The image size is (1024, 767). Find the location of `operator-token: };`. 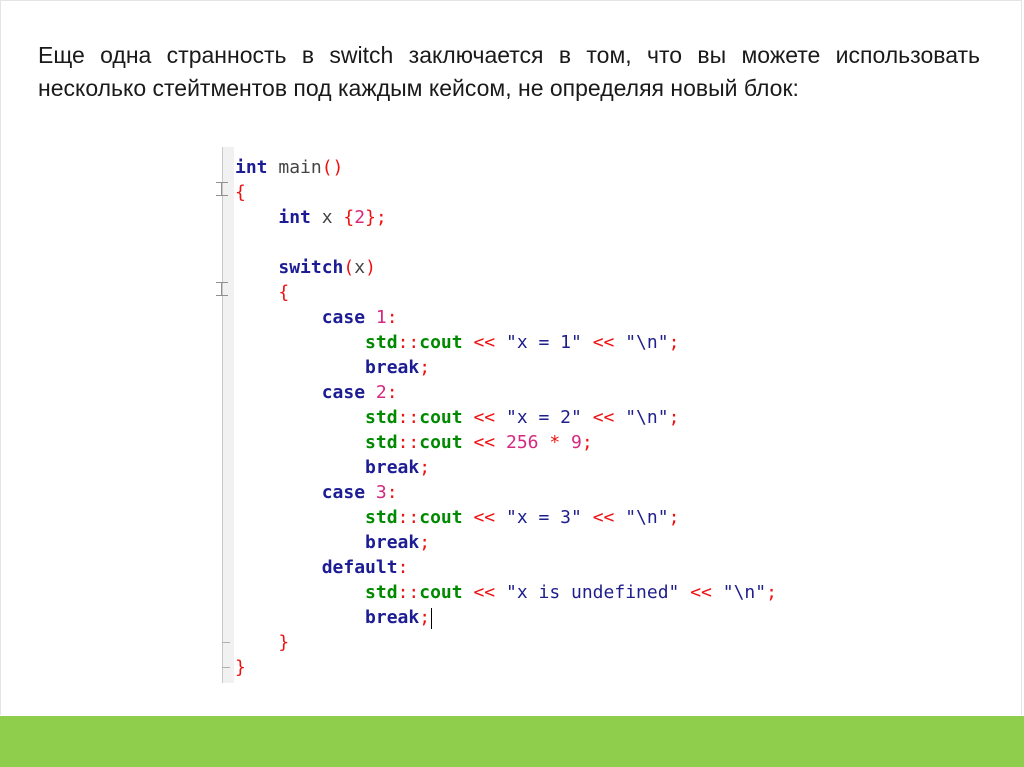

operator-token: }; is located at coordinates (376, 217).